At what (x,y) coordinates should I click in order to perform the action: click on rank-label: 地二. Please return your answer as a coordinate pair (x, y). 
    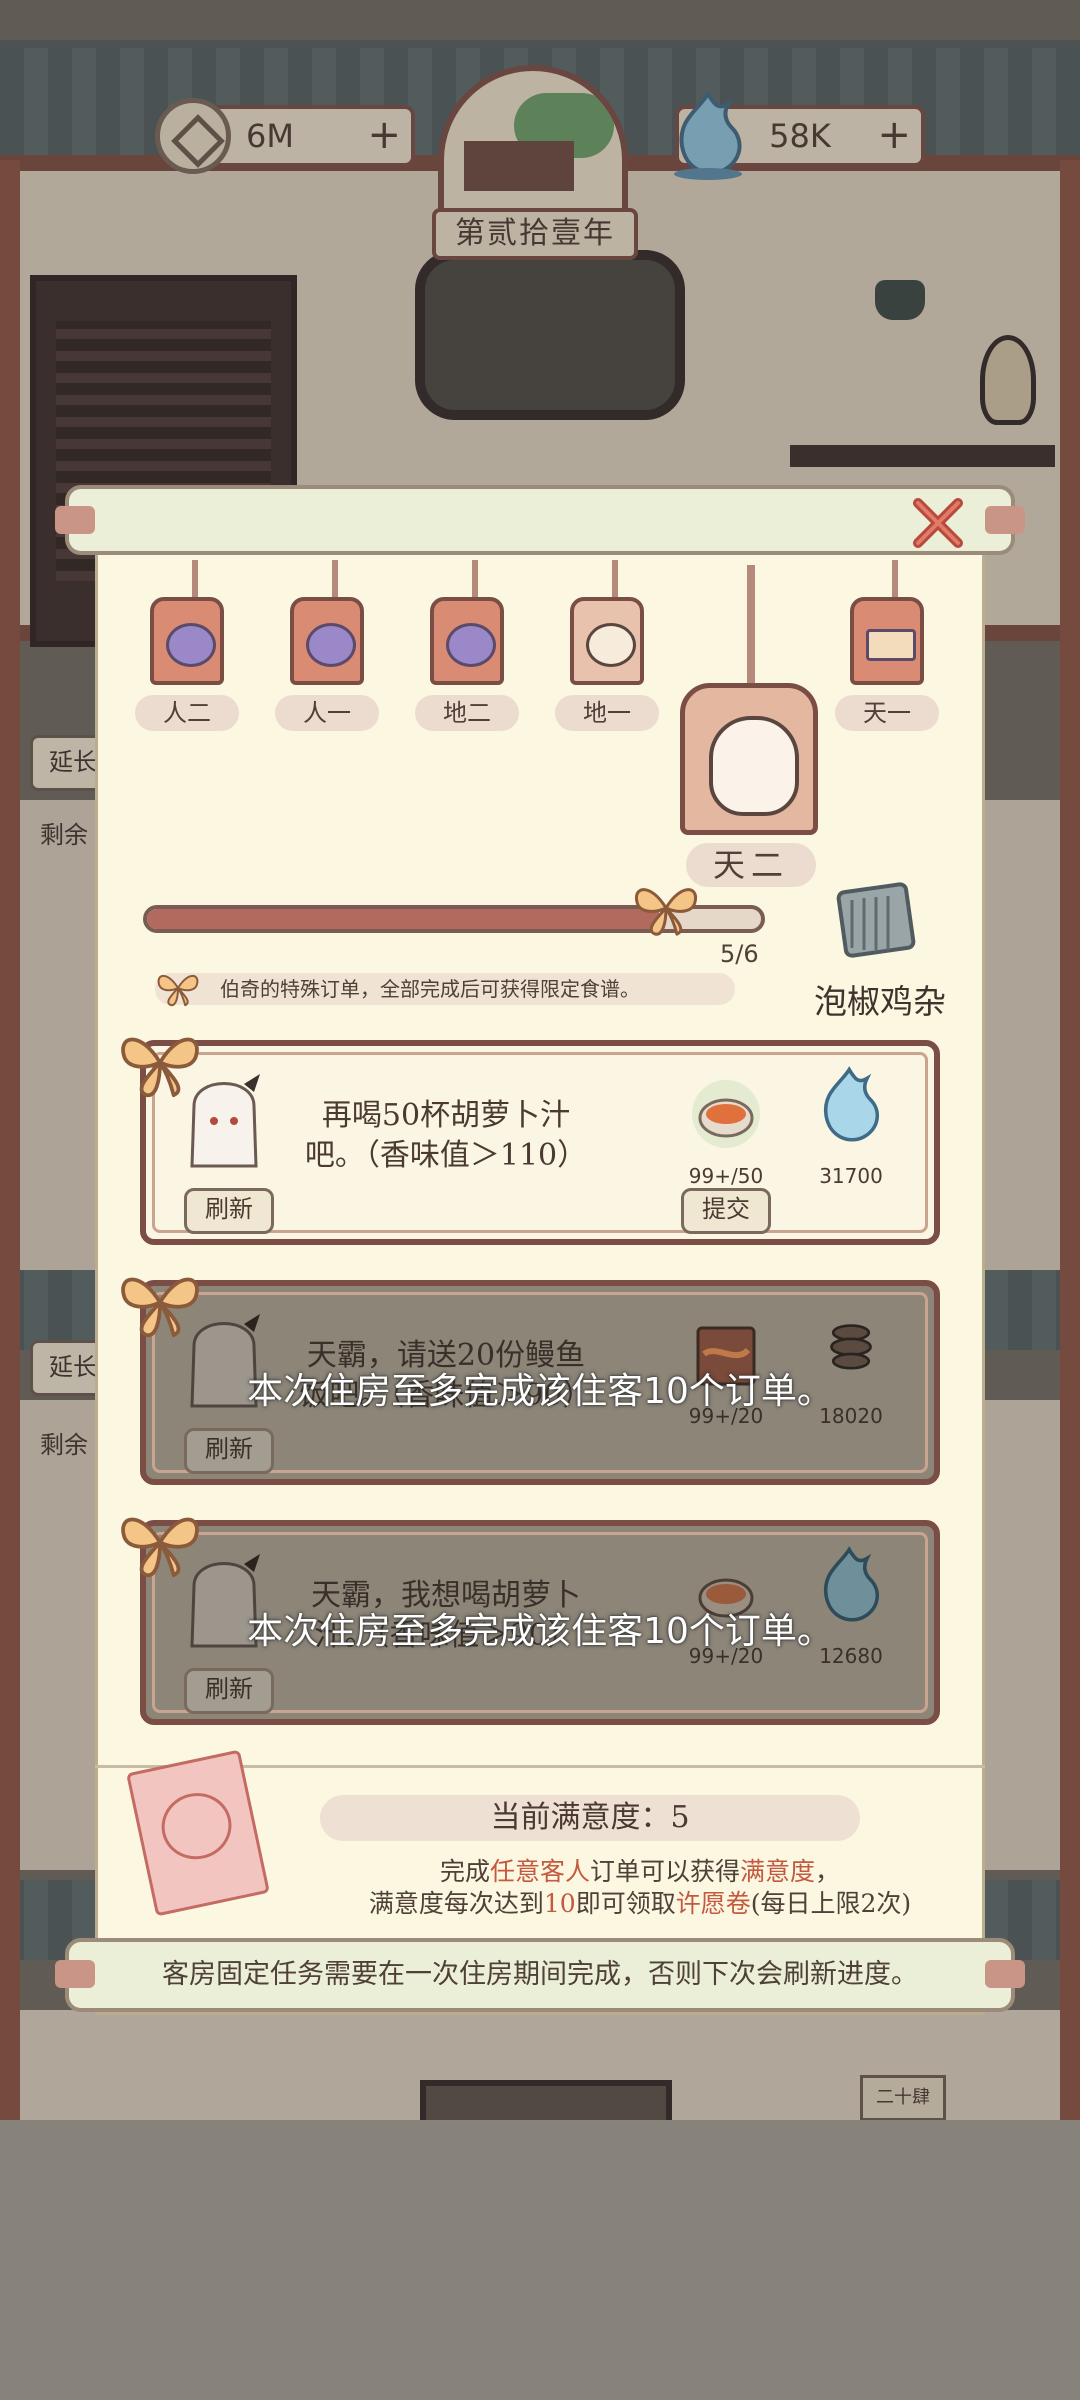
    Looking at the image, I should click on (467, 713).